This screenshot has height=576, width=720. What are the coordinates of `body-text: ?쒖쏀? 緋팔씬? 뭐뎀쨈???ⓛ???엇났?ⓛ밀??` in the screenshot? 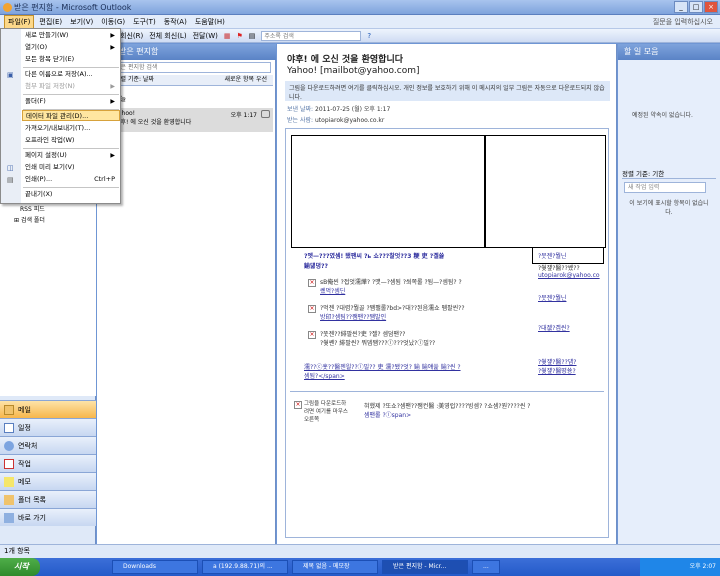 It's located at (378, 343).